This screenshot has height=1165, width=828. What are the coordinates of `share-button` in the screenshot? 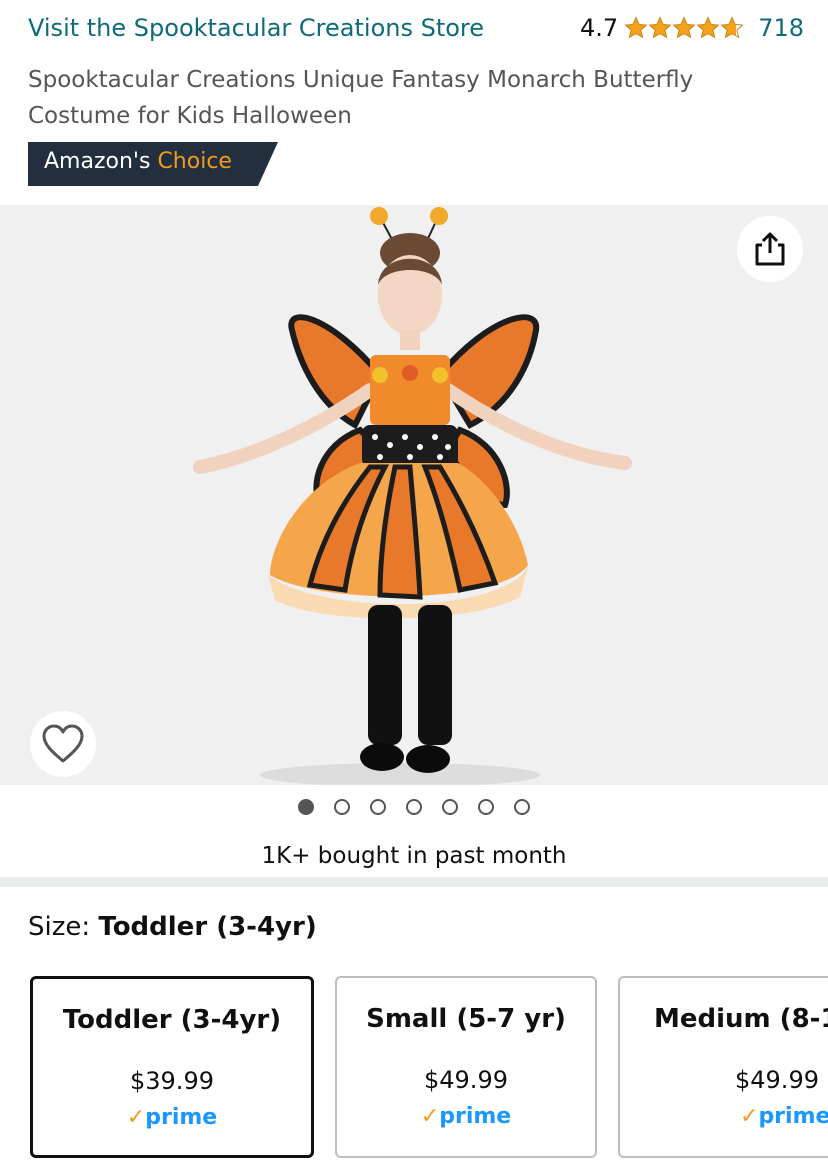 It's located at (770, 249).